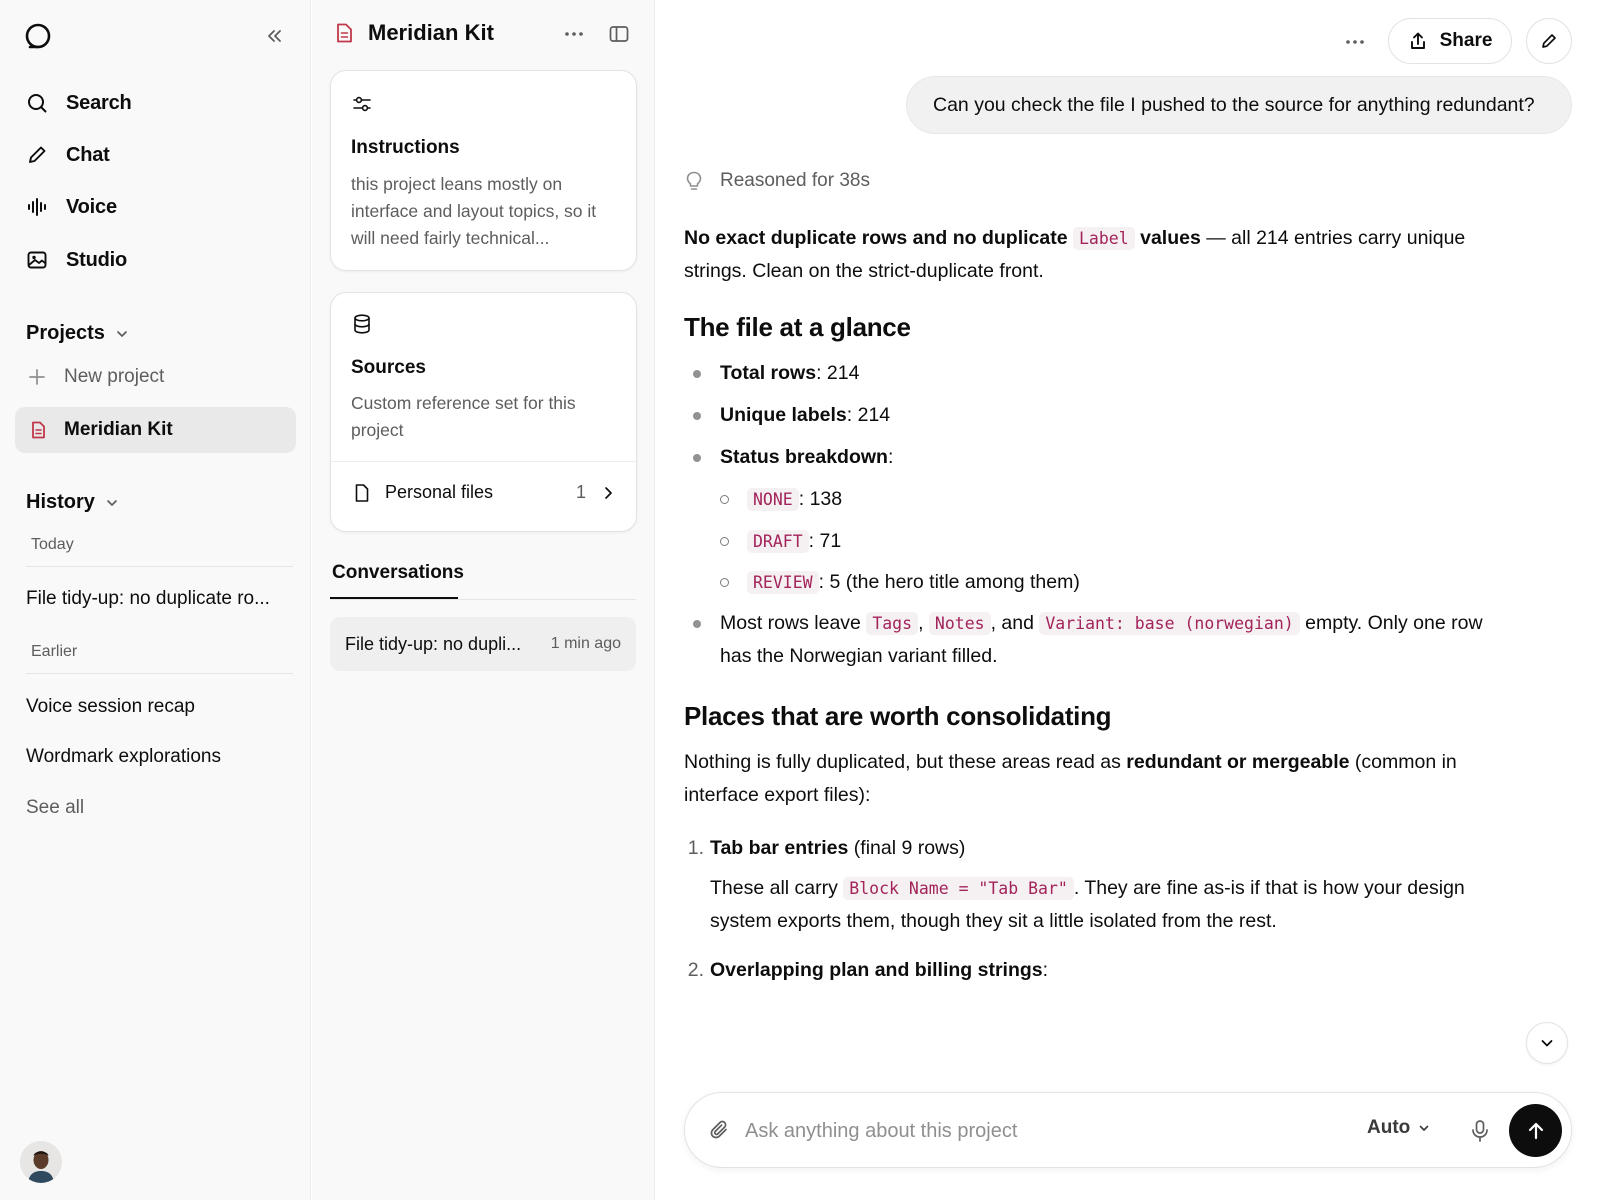 The width and height of the screenshot is (1600, 1200). Describe the element at coordinates (1045, 970) in the screenshot. I see `item-rest: :` at that location.